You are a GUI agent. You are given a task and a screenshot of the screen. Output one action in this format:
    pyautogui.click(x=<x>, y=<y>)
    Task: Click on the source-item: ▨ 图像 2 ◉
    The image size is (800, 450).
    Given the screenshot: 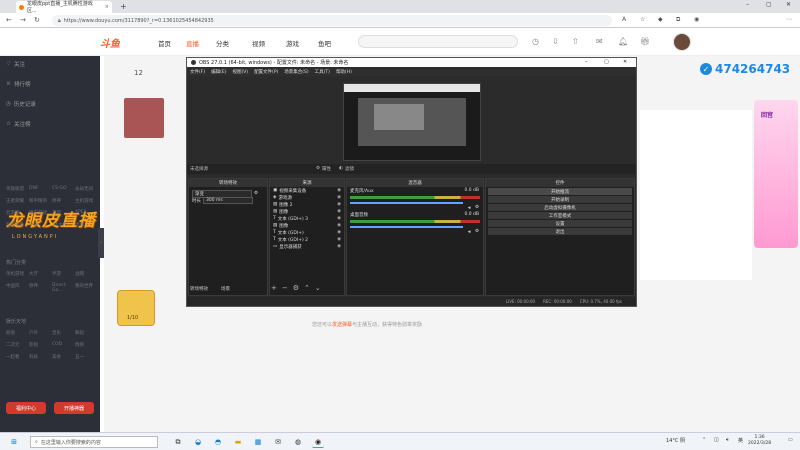 What is the action you would take?
    pyautogui.click(x=307, y=204)
    